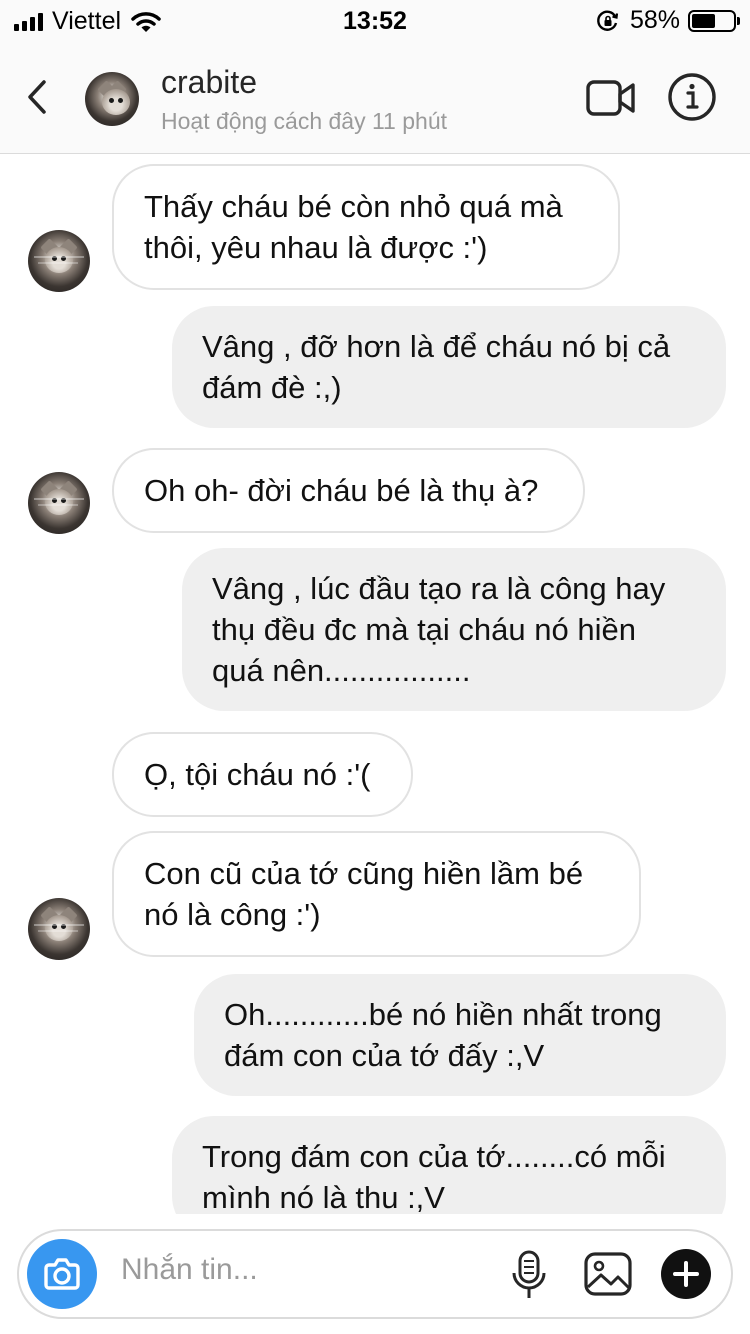 This screenshot has height=1334, width=750. Describe the element at coordinates (608, 1274) in the screenshot. I see `gallery-icon` at that location.